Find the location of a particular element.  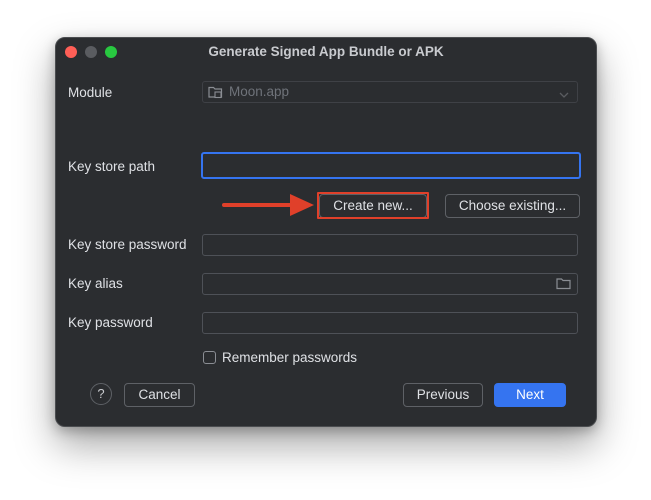

chevron-down-icon is located at coordinates (564, 94).